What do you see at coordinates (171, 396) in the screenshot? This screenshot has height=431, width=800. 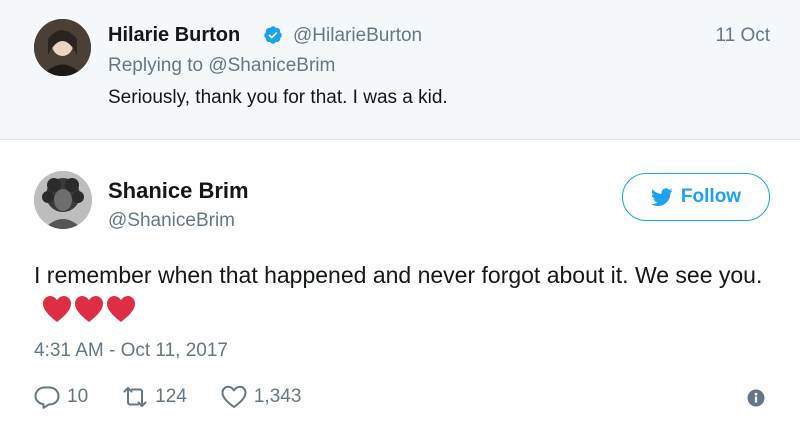 I see `retweet-count: 124` at bounding box center [171, 396].